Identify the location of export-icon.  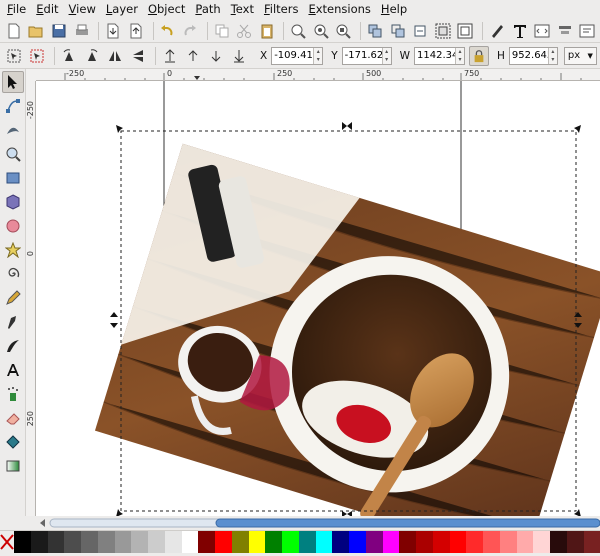
(136, 31).